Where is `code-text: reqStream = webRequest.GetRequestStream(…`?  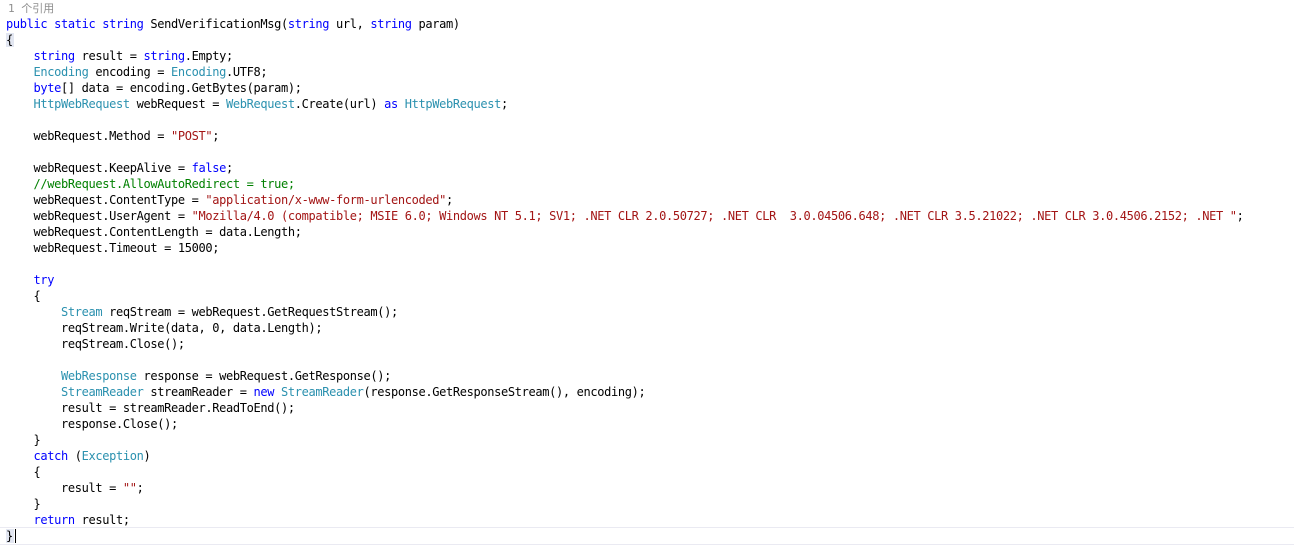 code-text: reqStream = webRequest.GetRequestStream(… is located at coordinates (250, 312).